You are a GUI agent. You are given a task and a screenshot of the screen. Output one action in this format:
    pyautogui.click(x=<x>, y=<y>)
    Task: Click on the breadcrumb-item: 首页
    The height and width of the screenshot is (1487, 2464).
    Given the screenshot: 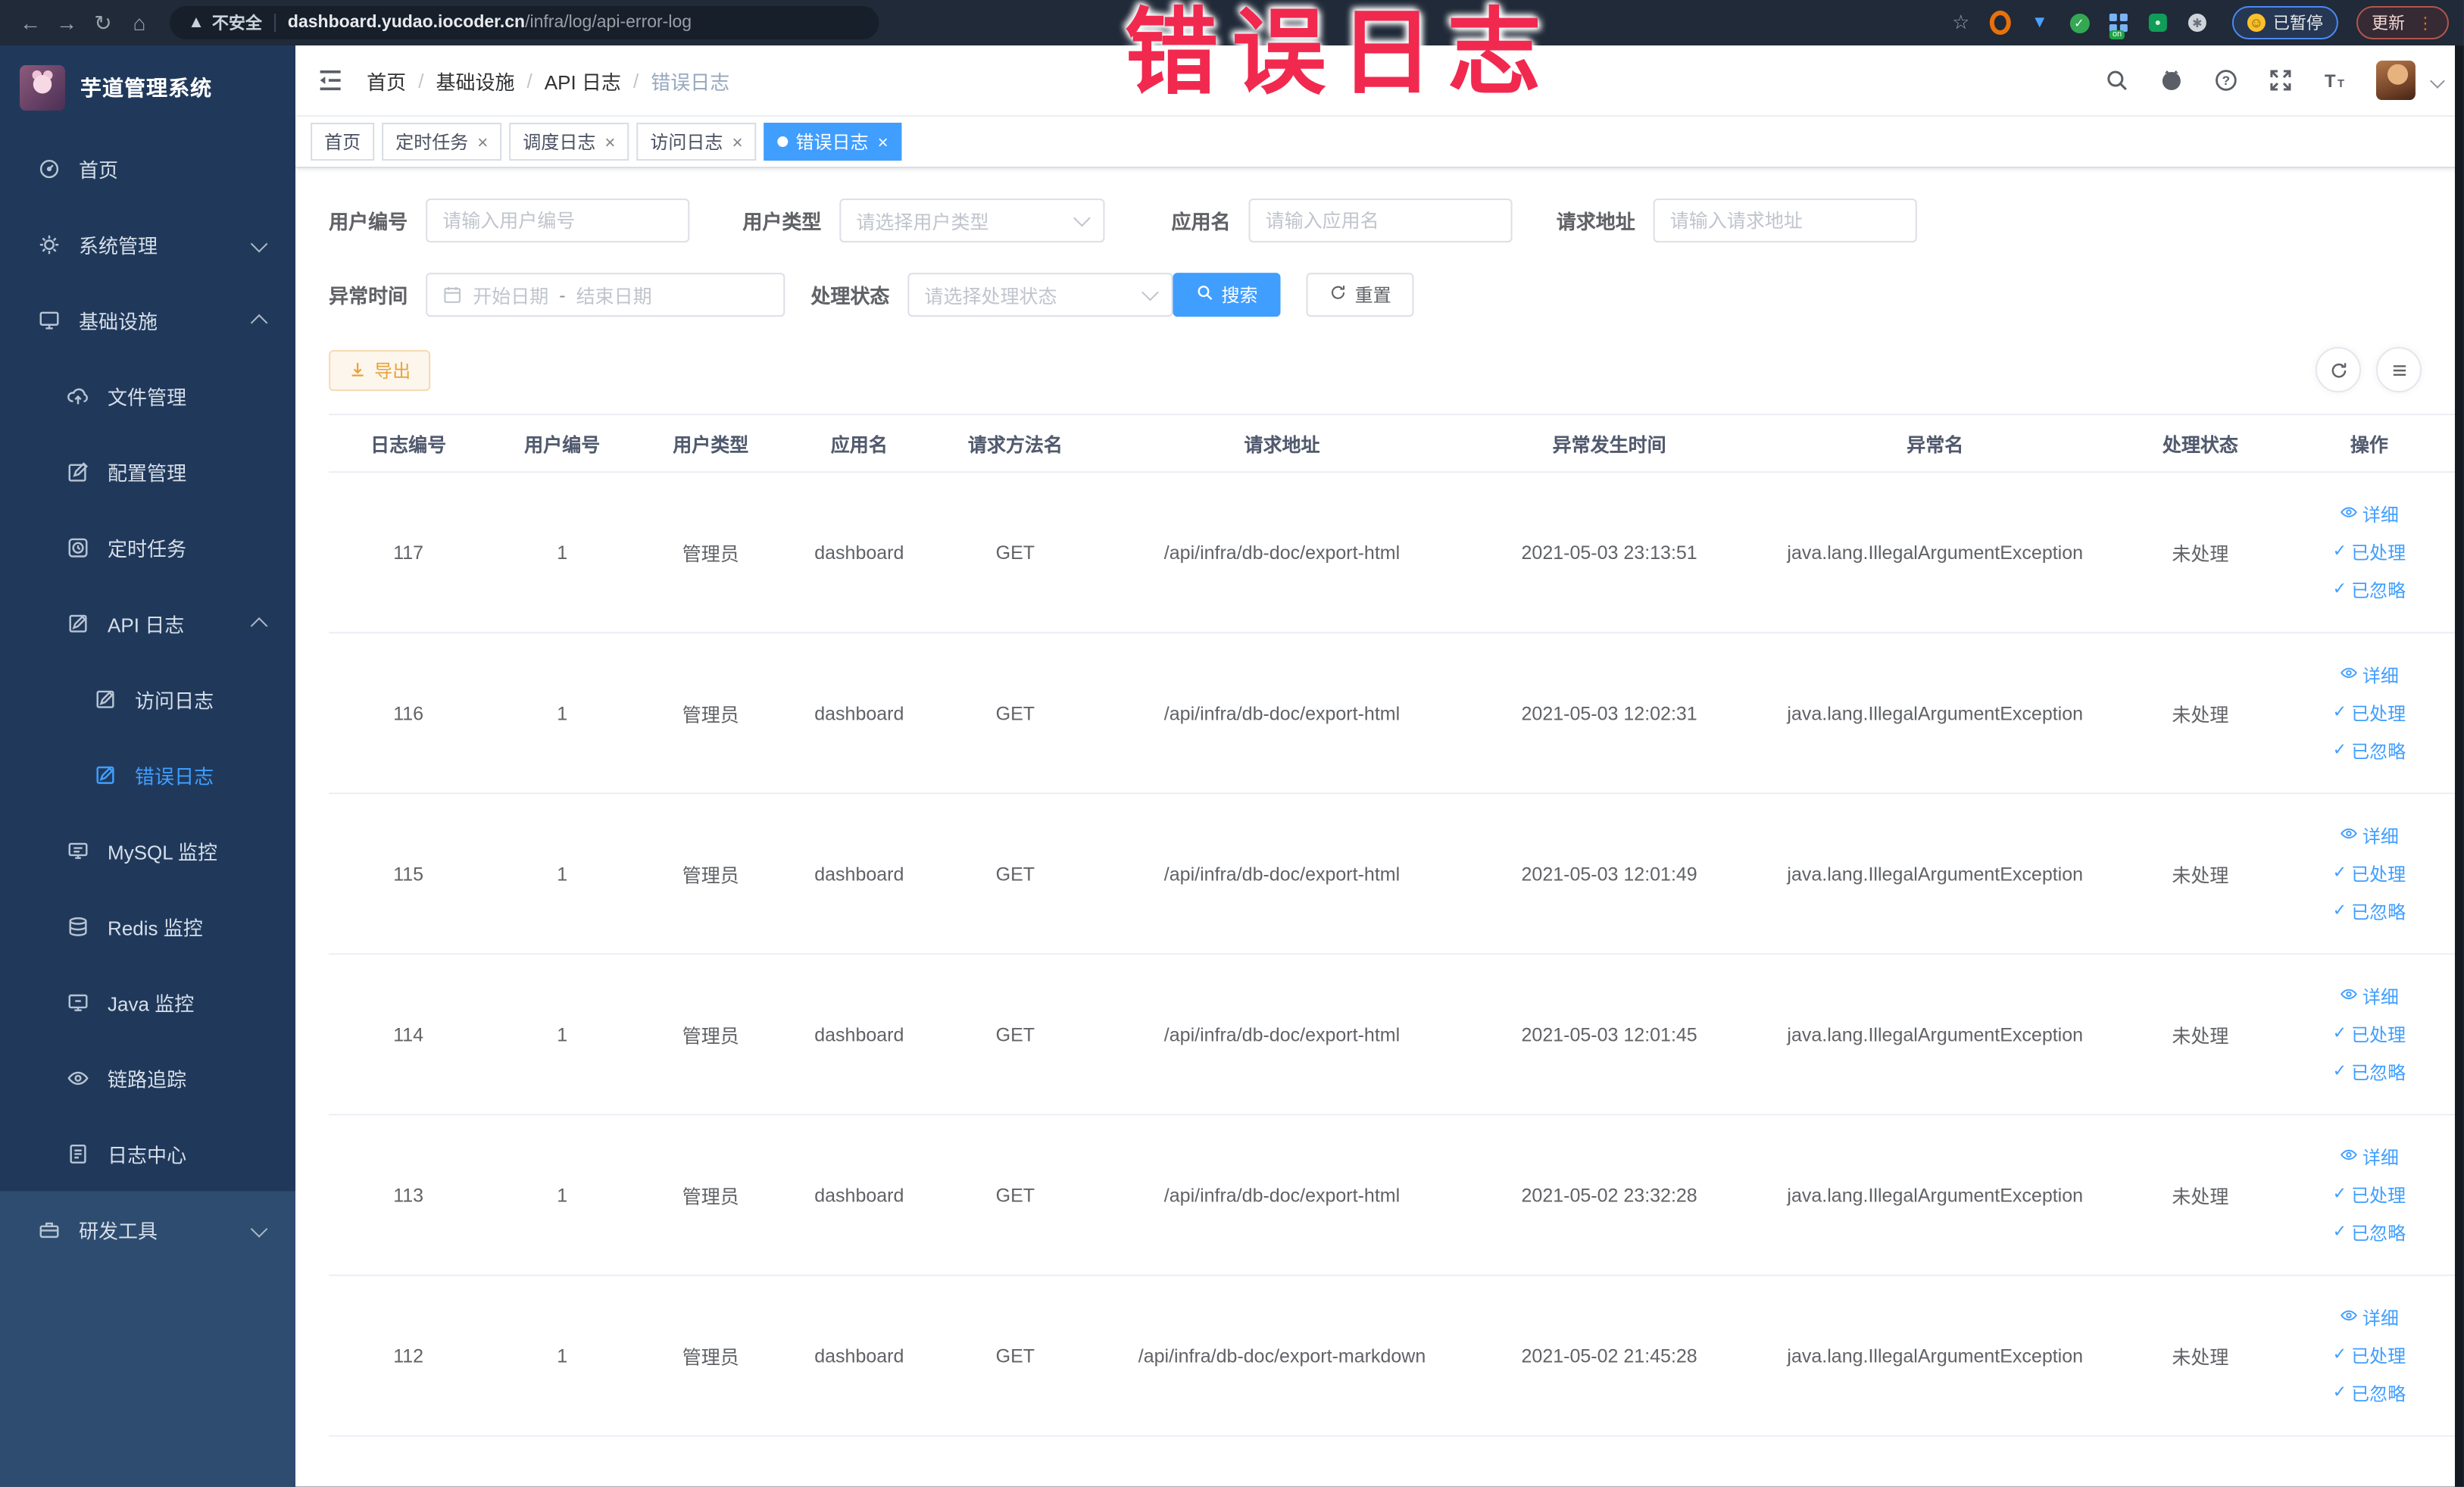 What is the action you would take?
    pyautogui.click(x=386, y=80)
    